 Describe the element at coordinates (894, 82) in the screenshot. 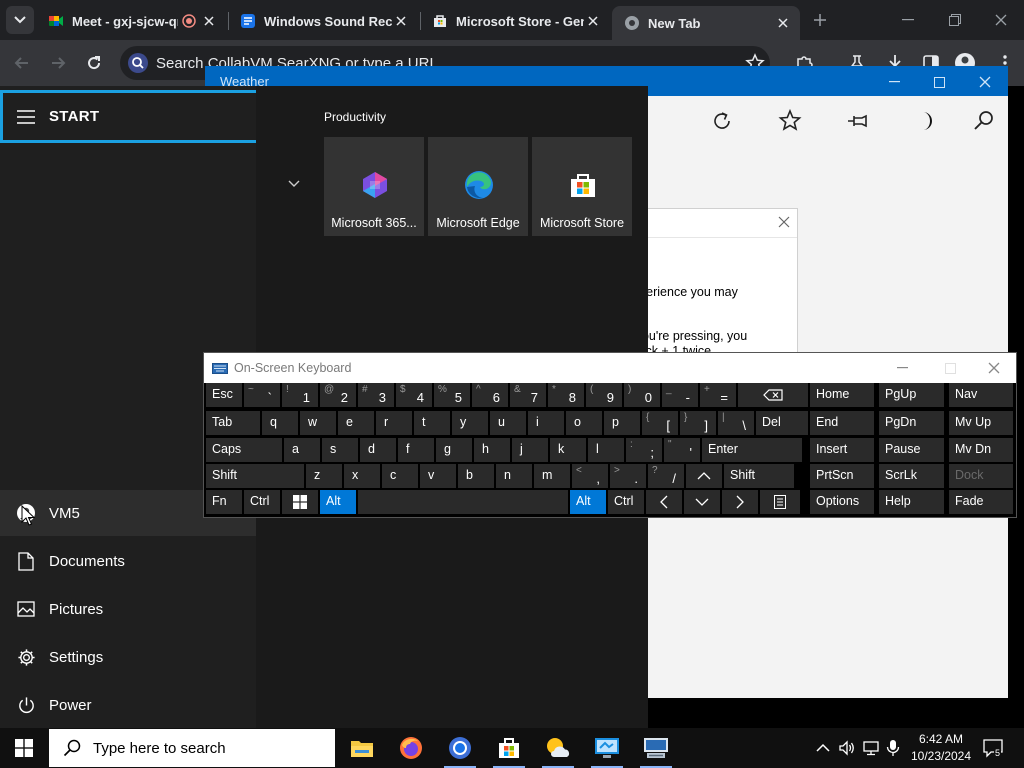

I see `weather-minimize-button` at that location.